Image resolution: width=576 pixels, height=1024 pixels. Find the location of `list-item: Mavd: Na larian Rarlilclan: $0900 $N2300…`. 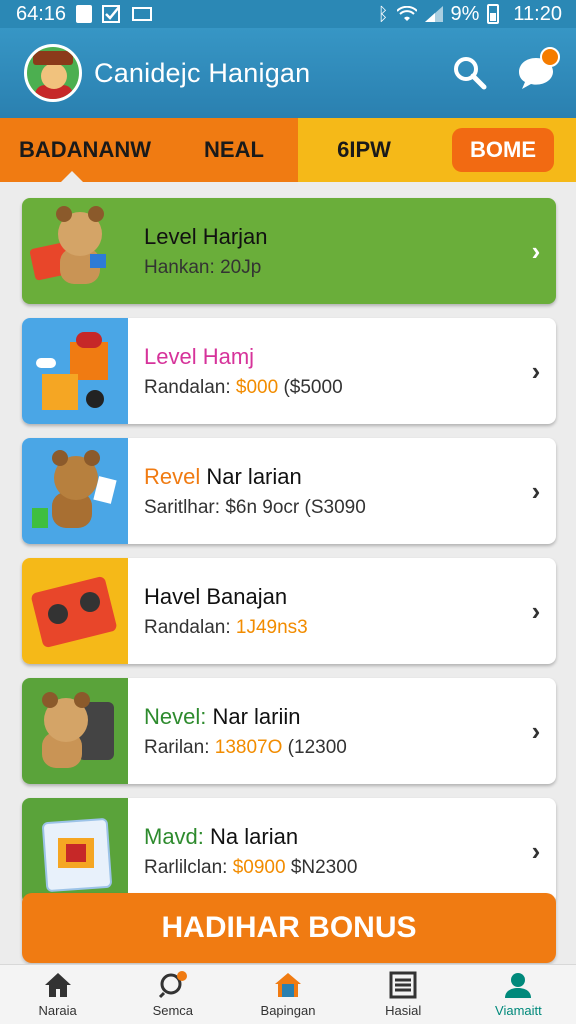

list-item: Mavd: Na larian Rarlilclan: $0900 $N2300… is located at coordinates (289, 851).